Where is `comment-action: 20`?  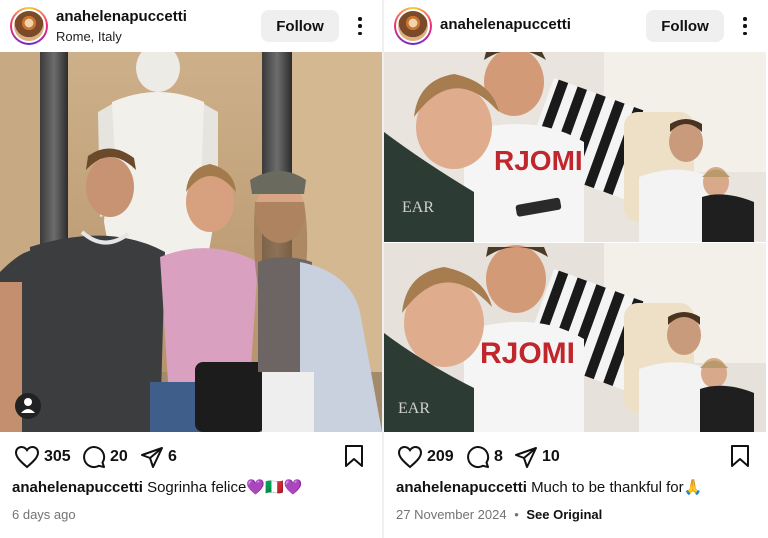 comment-action: 20 is located at coordinates (105, 457).